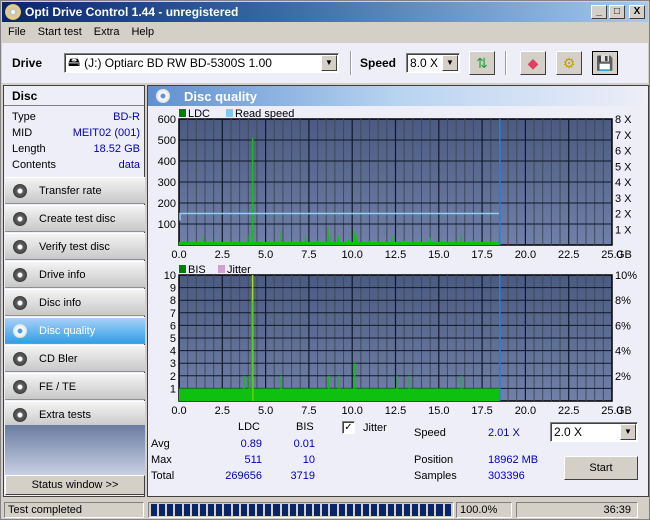  What do you see at coordinates (506, 476) in the screenshot?
I see `samples-value: 303396` at bounding box center [506, 476].